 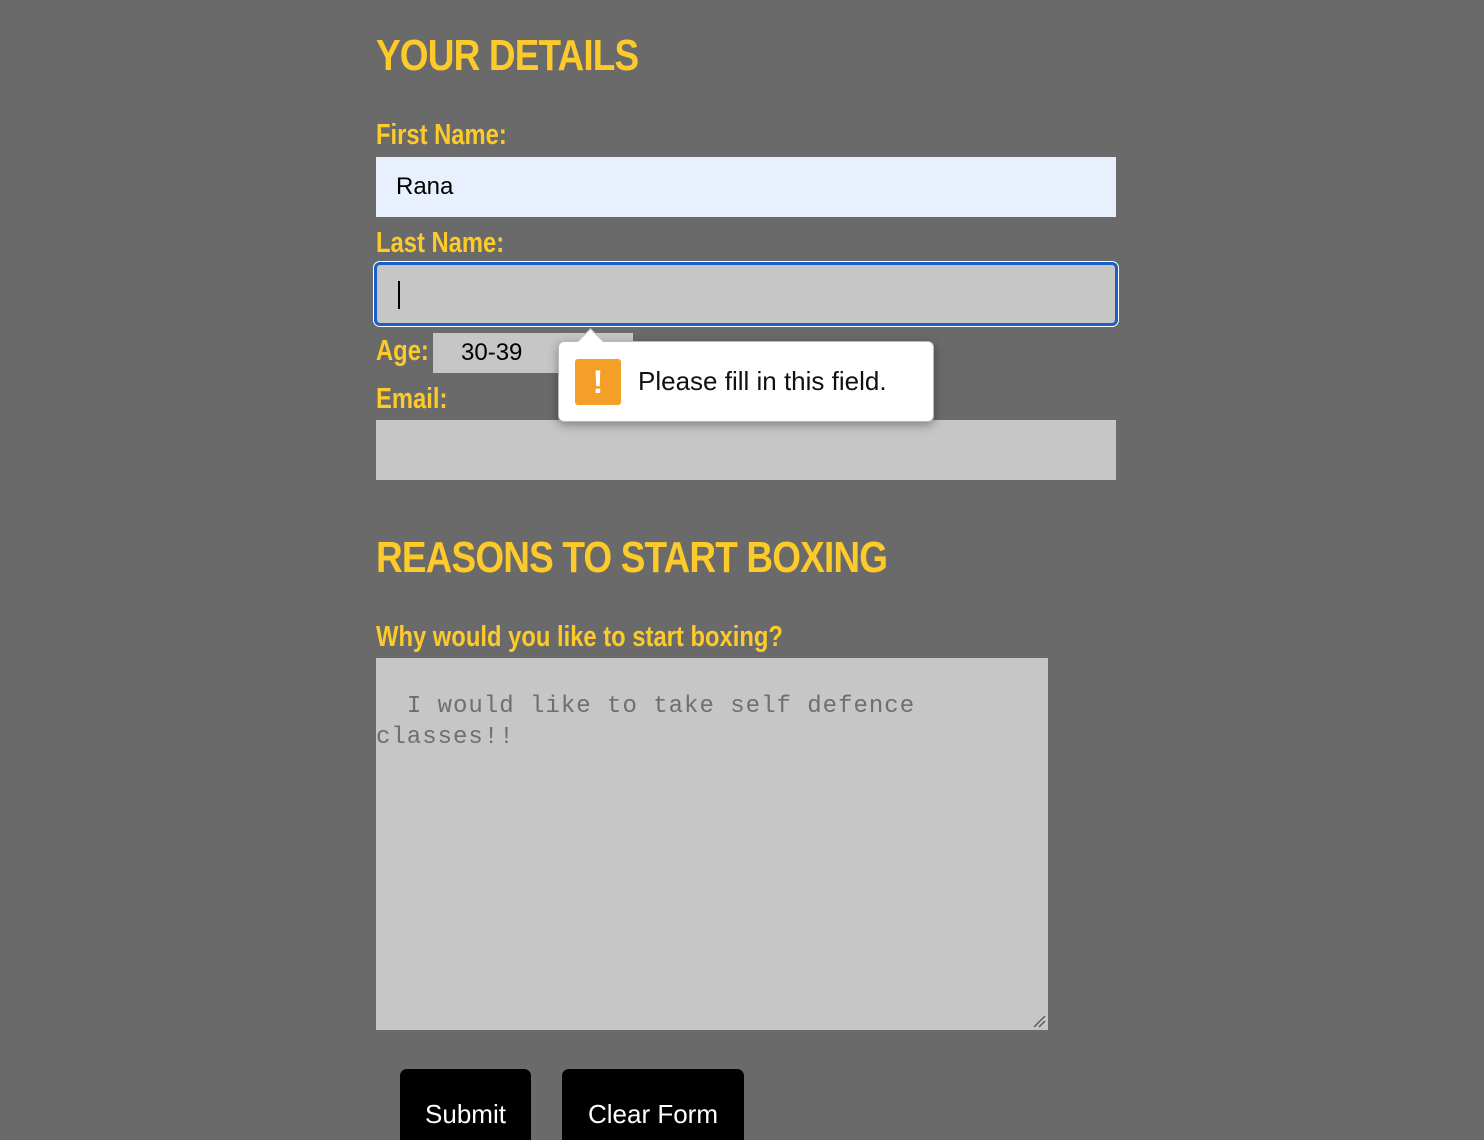 I want to click on your-details-heading: YOUR DETAILS, so click(x=507, y=55).